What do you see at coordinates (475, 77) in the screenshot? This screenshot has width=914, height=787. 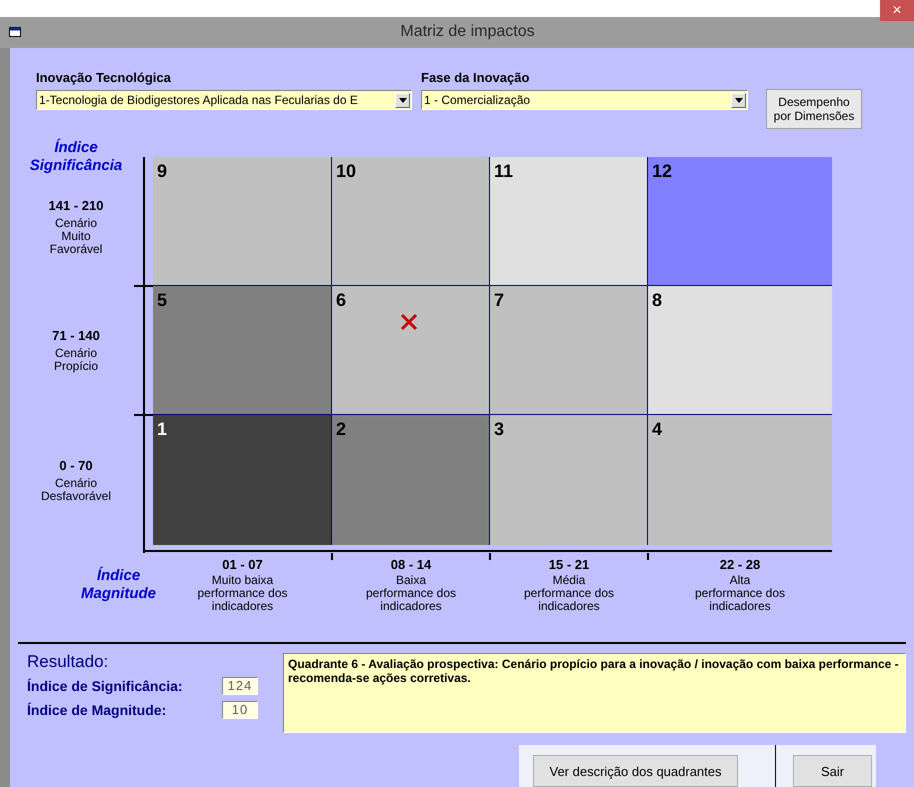 I see `field-label: Fase da Inovação` at bounding box center [475, 77].